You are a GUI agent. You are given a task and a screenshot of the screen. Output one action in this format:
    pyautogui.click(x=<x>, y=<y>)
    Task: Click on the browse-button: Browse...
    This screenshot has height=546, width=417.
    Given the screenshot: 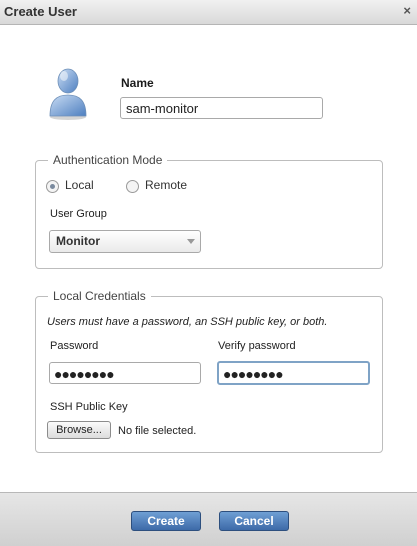 What is the action you would take?
    pyautogui.click(x=79, y=430)
    